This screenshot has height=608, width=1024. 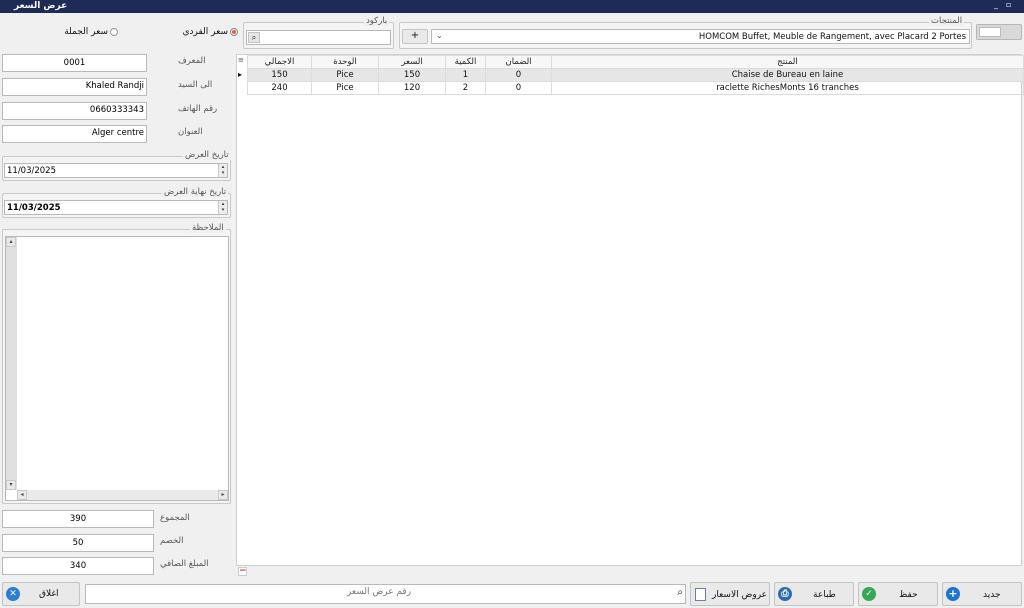 I want to click on minimize-button: _, so click(x=996, y=4).